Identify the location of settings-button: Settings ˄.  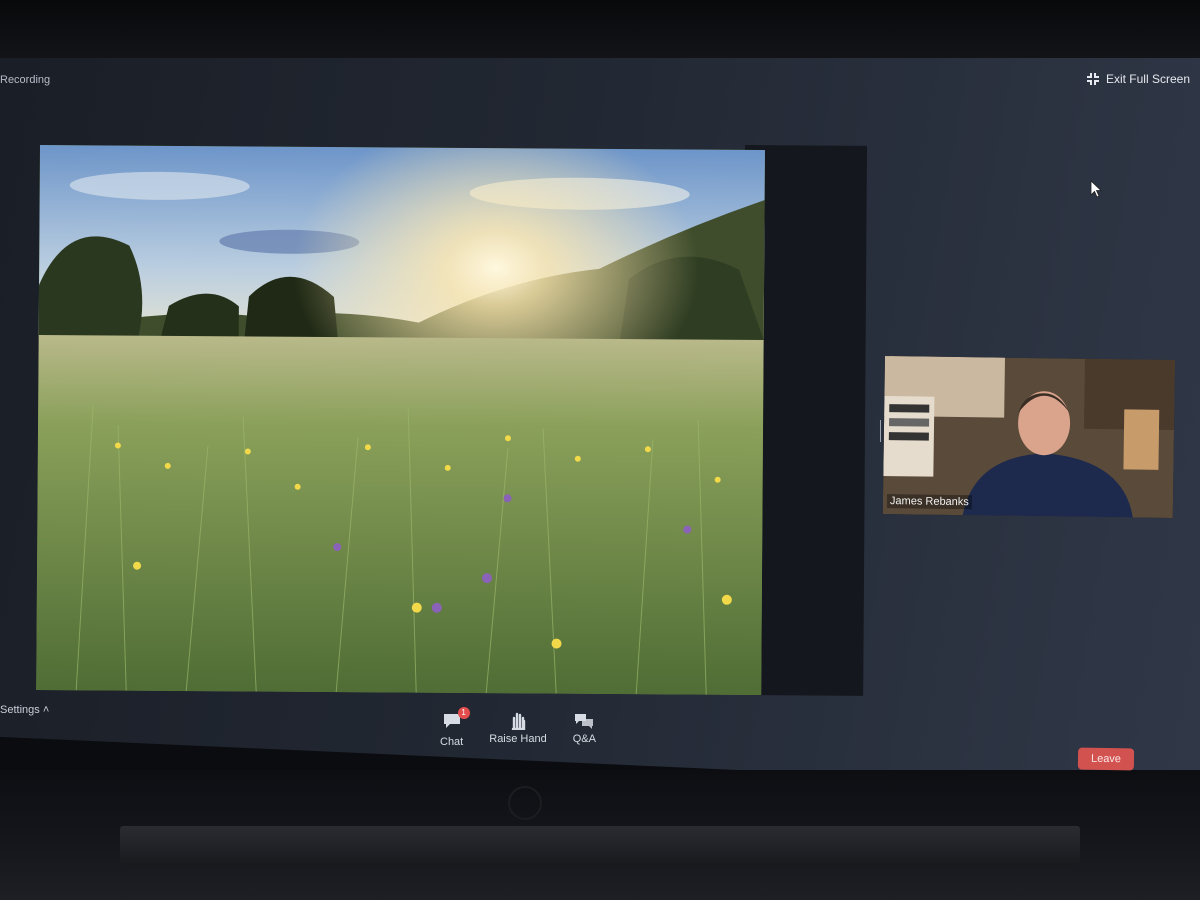
(24, 710).